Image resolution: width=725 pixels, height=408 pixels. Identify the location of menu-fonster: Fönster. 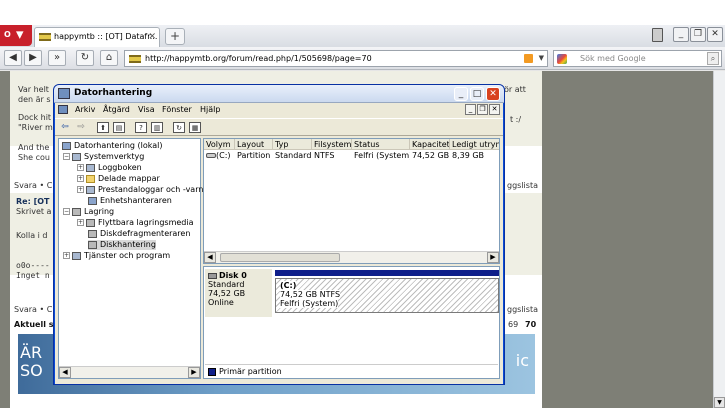
(177, 109).